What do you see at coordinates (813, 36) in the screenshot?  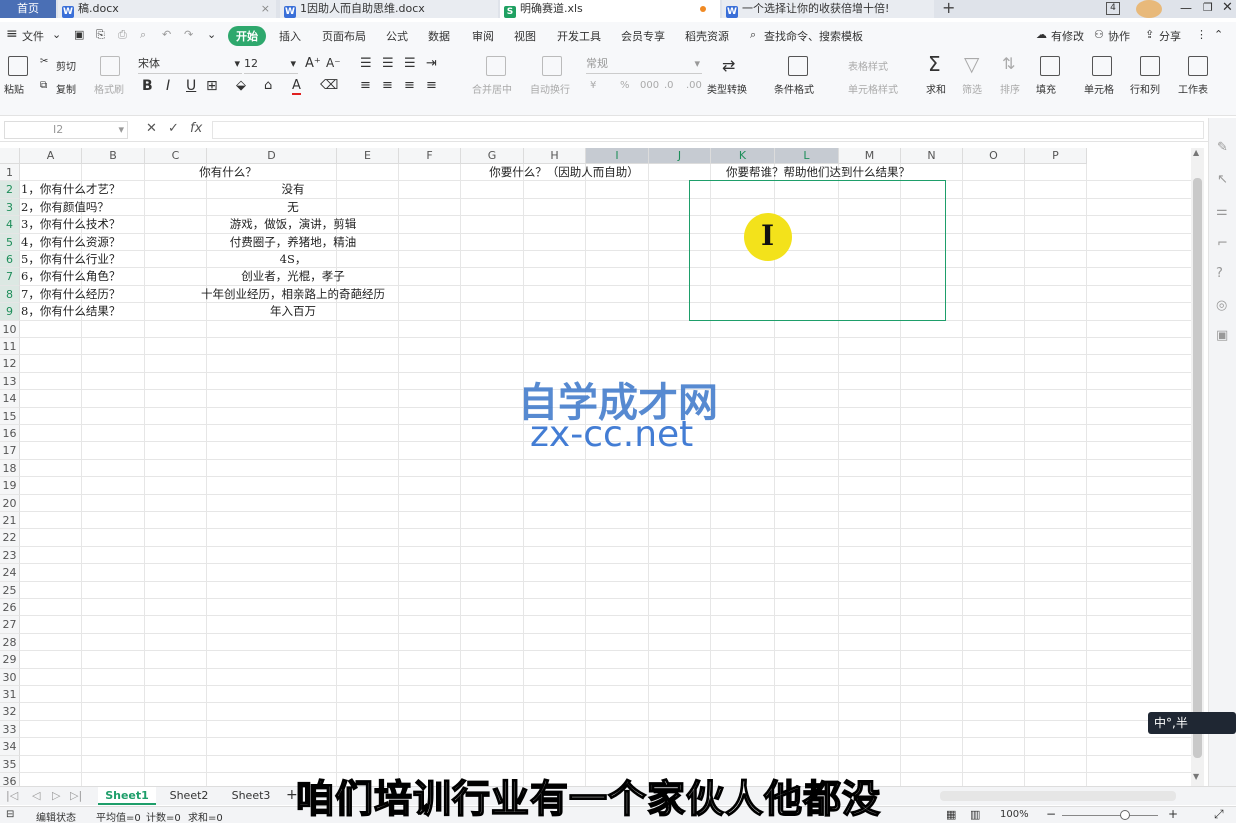 I see `search-command-input: 查找命令、搜索模板` at bounding box center [813, 36].